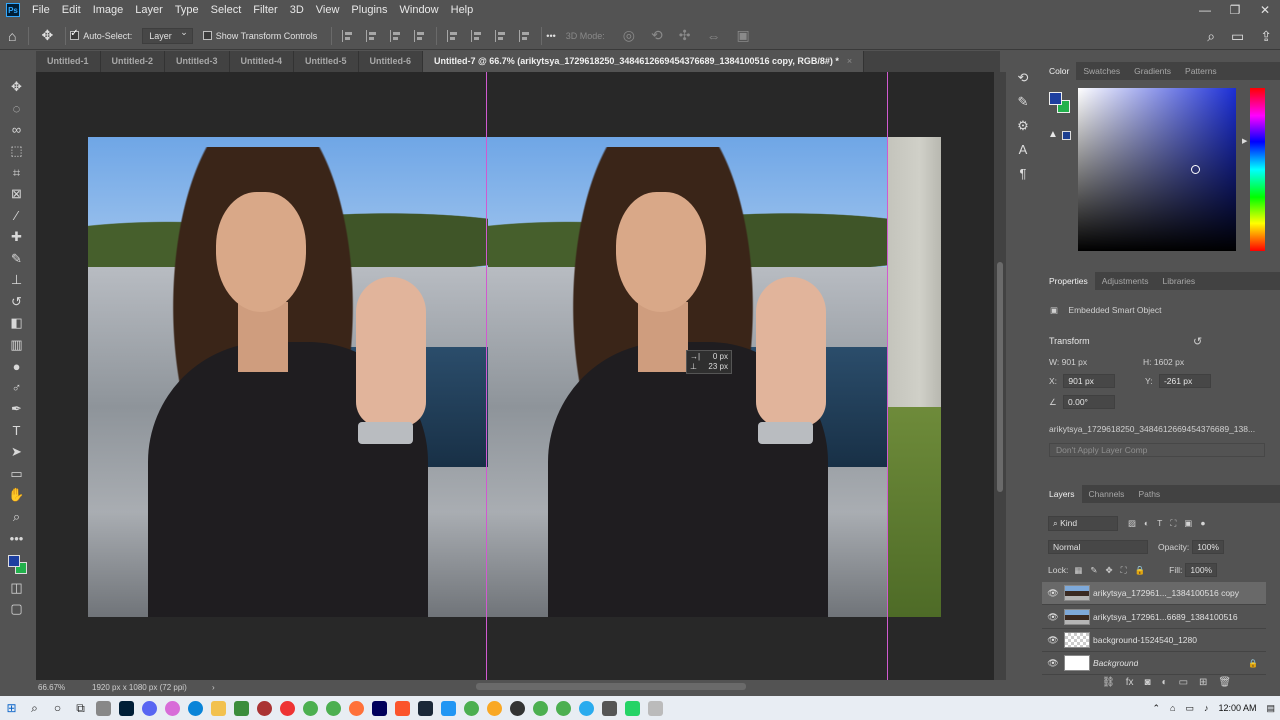  What do you see at coordinates (187, 10) in the screenshot?
I see `menu-type: Type` at bounding box center [187, 10].